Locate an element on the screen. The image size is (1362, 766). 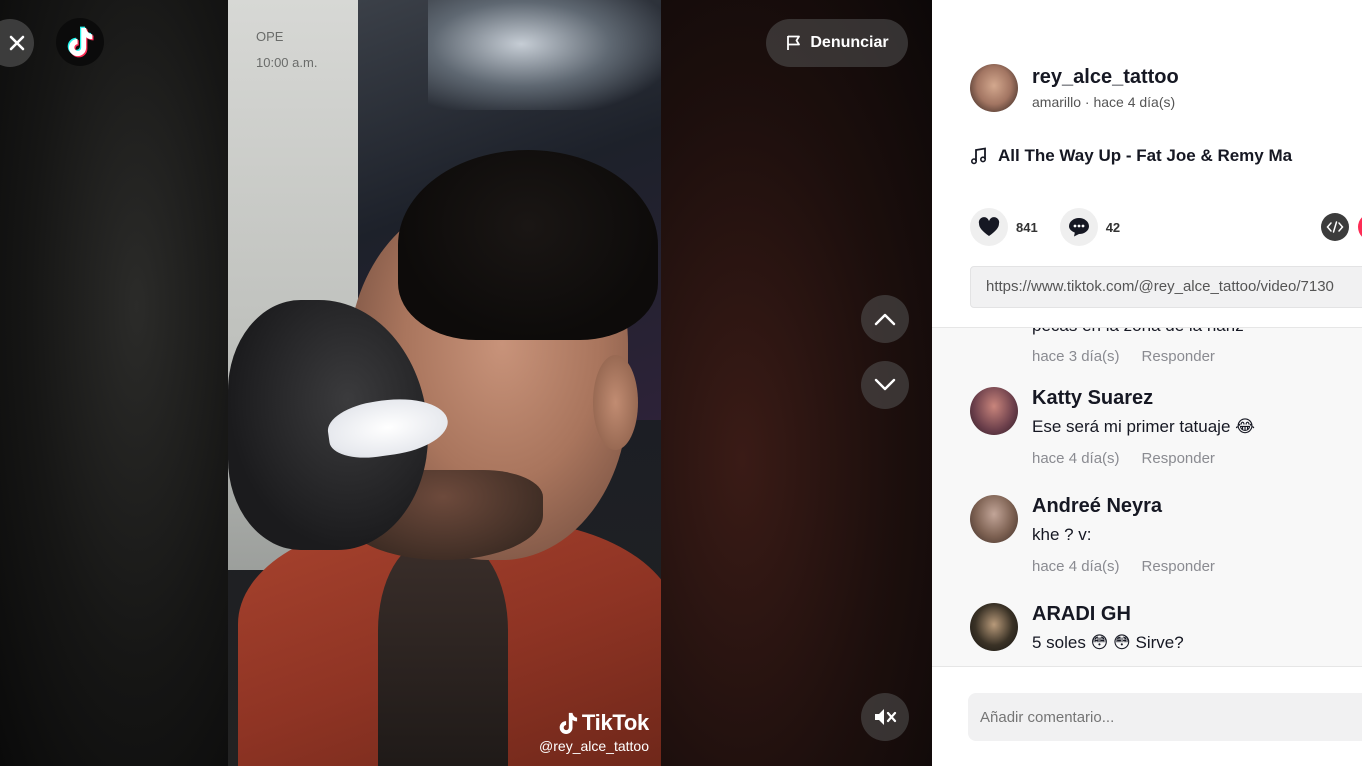
watermark-brand: TikTok is located at coordinates (615, 722).